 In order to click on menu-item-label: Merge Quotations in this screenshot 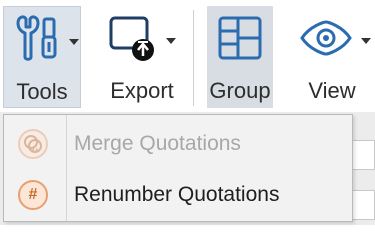, I will do `click(157, 143)`.